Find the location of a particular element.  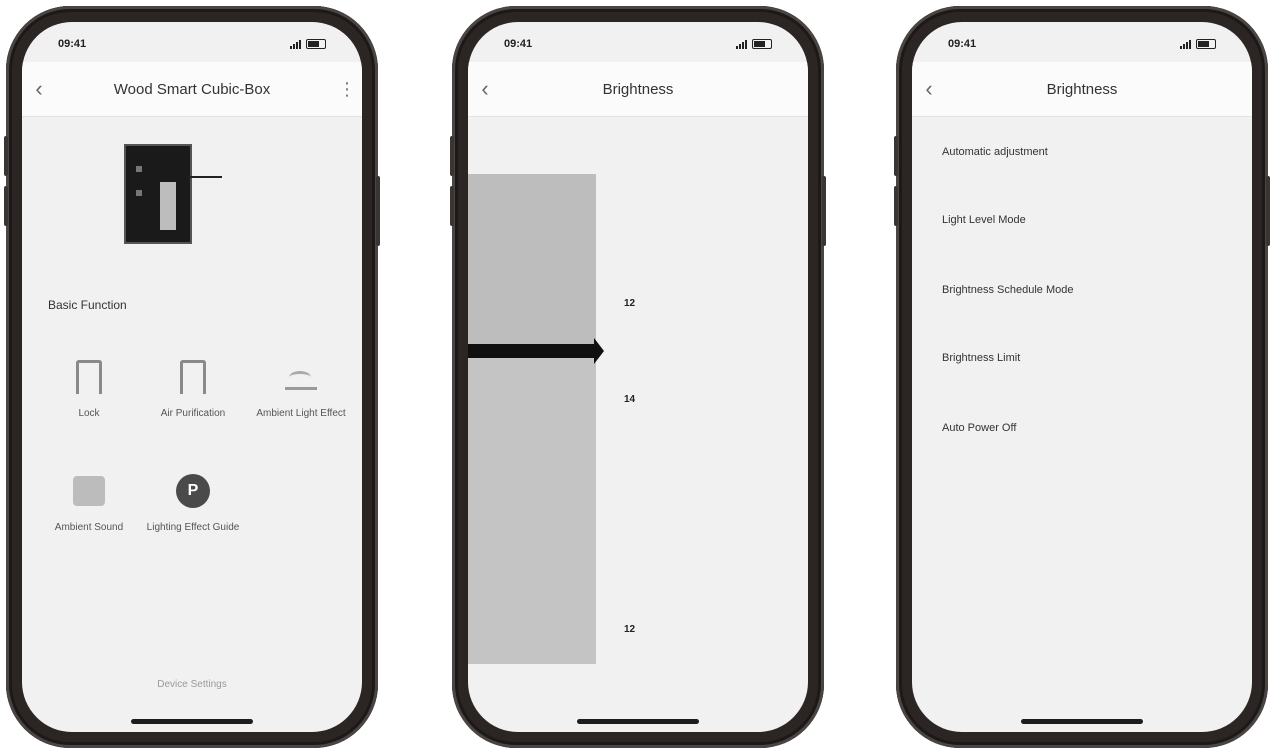

function-ambient-sound: Ambient Sound is located at coordinates (89, 502).